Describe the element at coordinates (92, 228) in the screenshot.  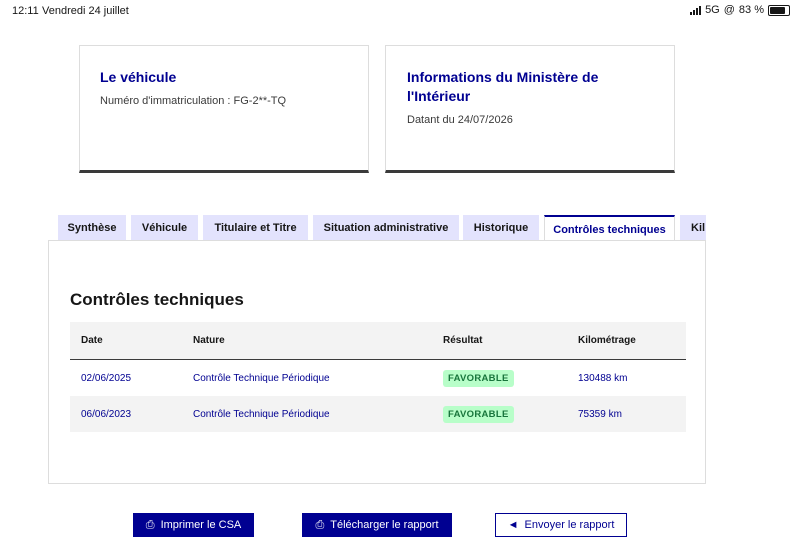
I see `tab-synthese: Synthèse` at that location.